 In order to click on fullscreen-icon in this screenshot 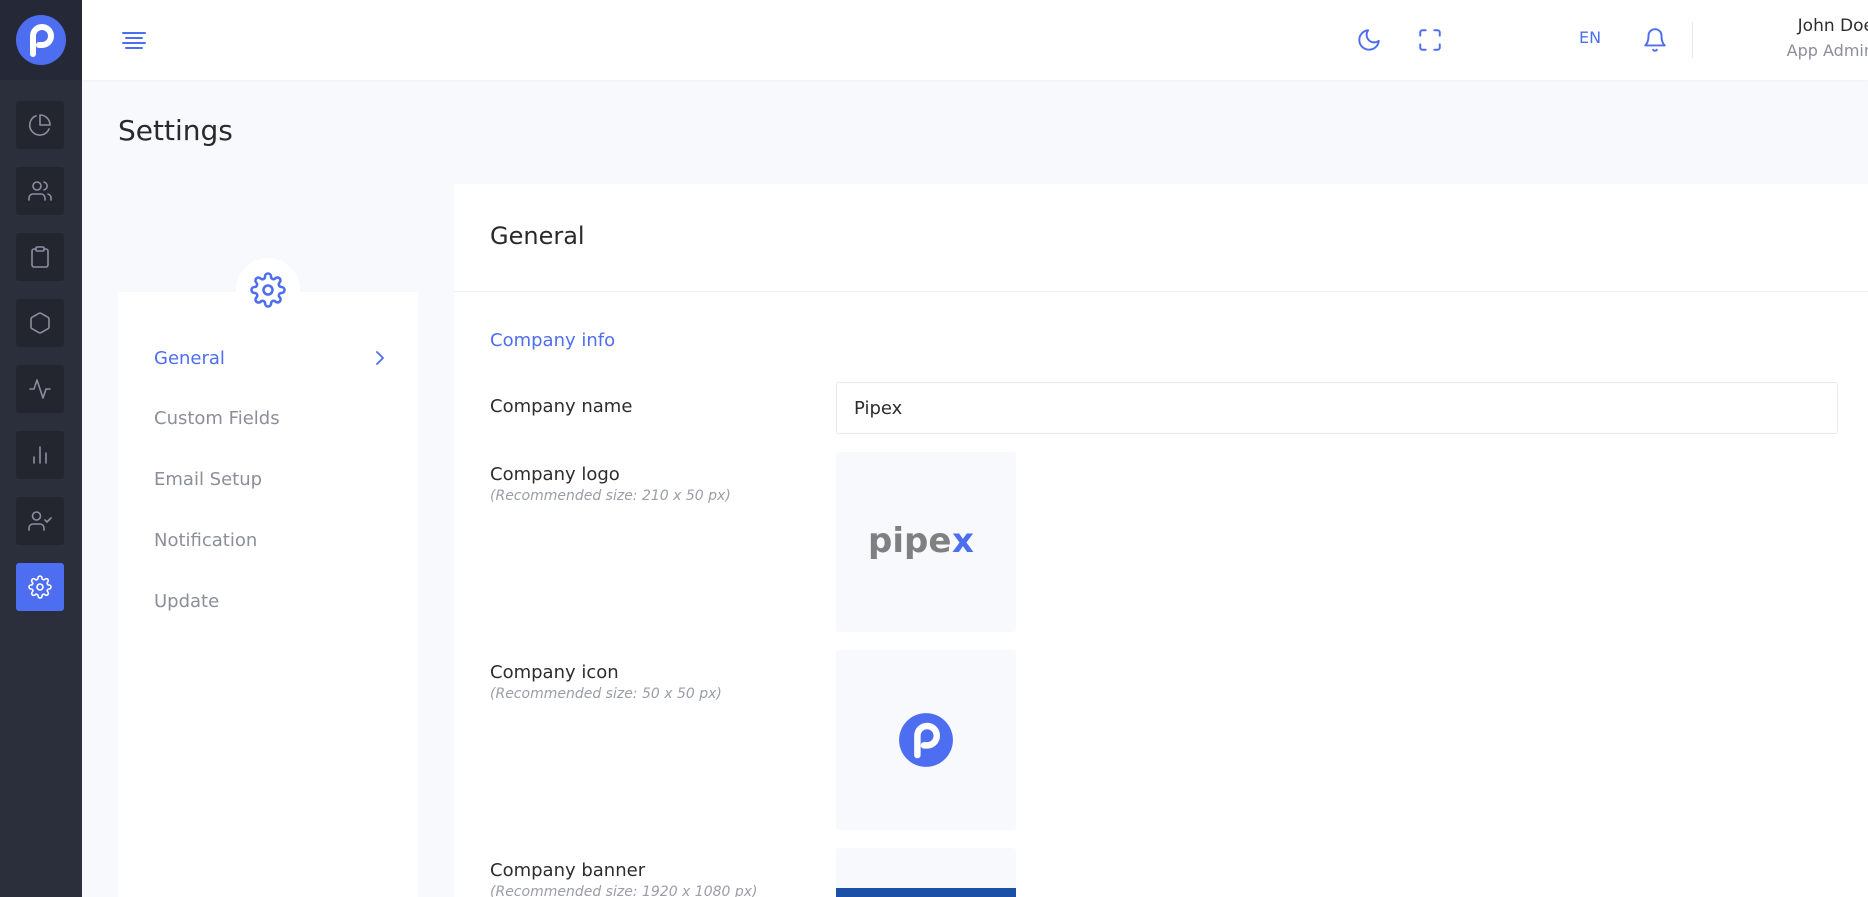, I will do `click(1430, 40)`.